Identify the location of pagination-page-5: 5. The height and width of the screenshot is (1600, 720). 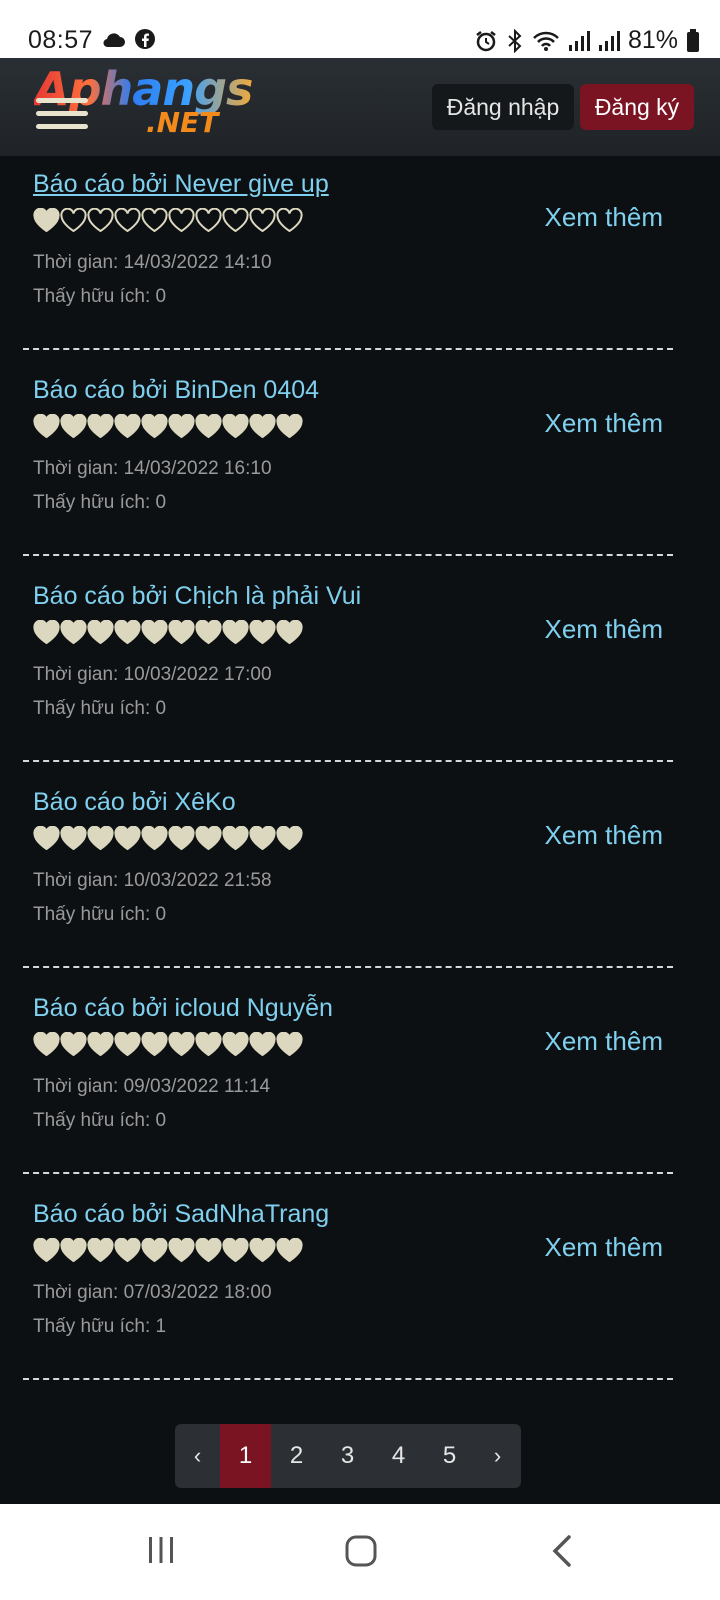
(449, 1456).